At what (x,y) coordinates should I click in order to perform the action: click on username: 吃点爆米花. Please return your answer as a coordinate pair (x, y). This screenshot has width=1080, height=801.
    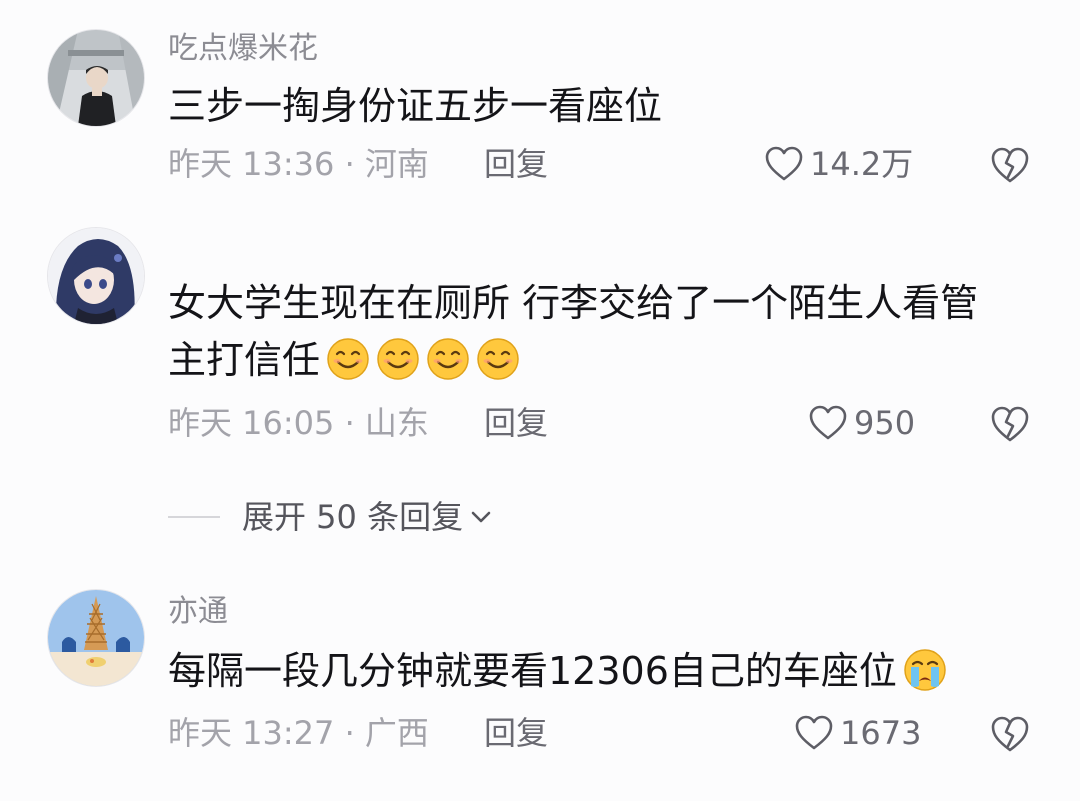
    Looking at the image, I should click on (243, 49).